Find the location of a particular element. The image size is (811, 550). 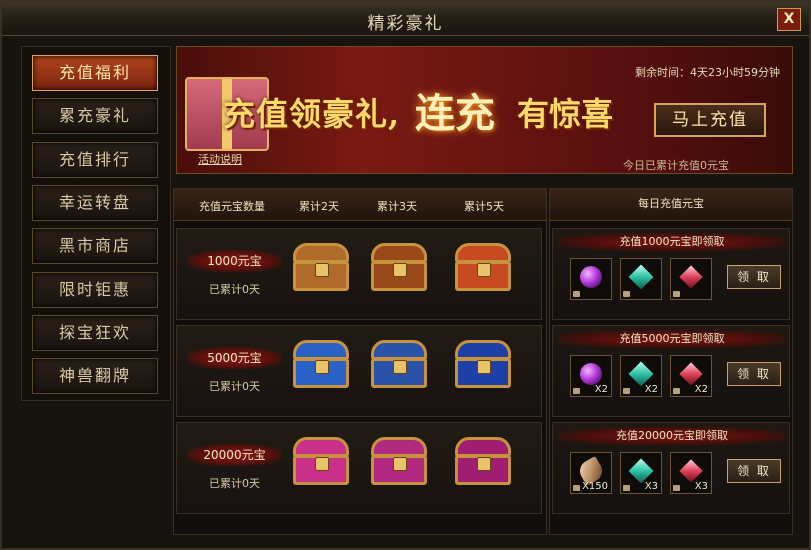

purple-orb-icon: X2 is located at coordinates (591, 376).